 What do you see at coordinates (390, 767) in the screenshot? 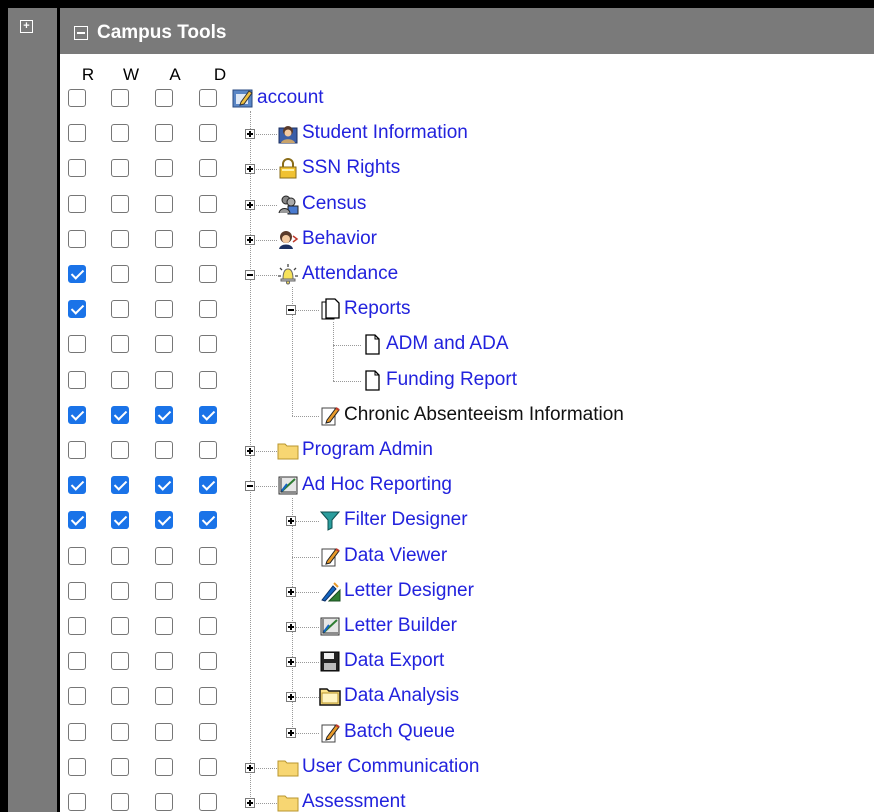
I see `tree-item-label: User Communication` at bounding box center [390, 767].